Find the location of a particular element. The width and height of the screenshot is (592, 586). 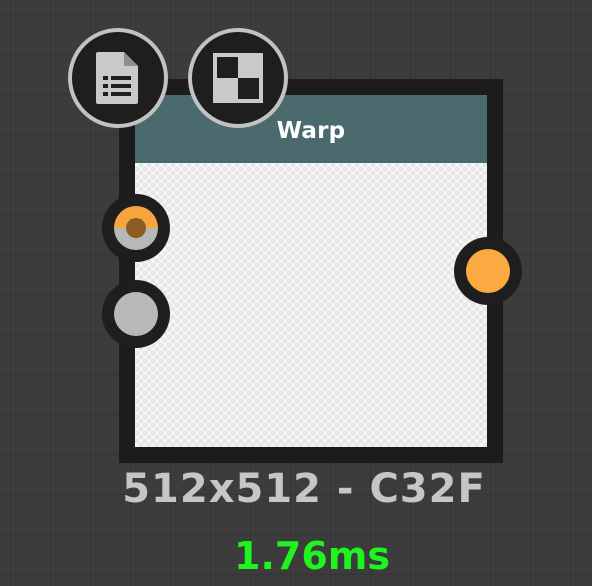

output-port-fill is located at coordinates (488, 271).